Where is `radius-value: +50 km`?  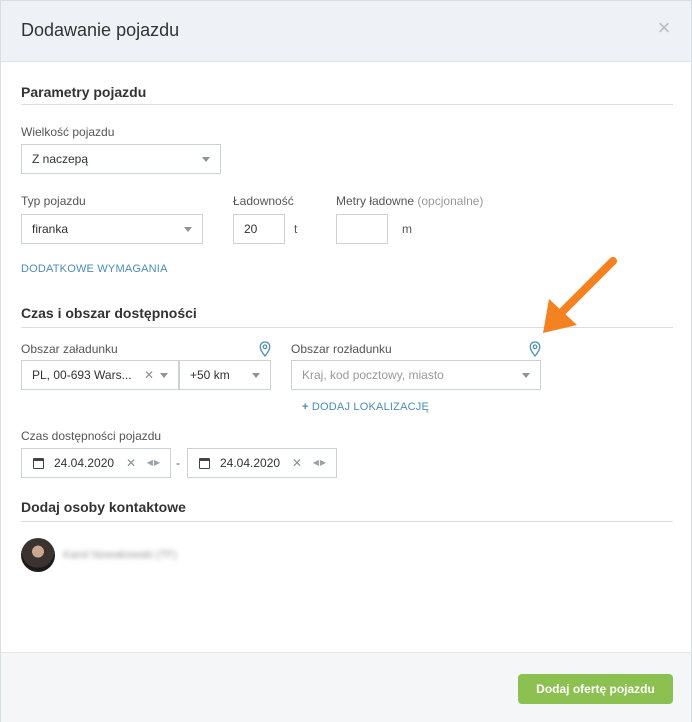 radius-value: +50 km is located at coordinates (210, 375).